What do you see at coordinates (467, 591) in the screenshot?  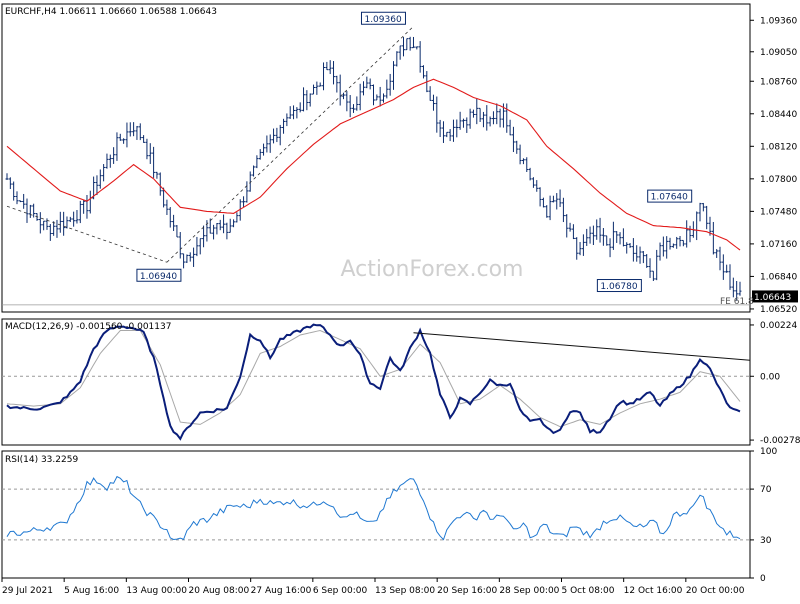 I see `xtick-label: 20 Sep 16:00` at bounding box center [467, 591].